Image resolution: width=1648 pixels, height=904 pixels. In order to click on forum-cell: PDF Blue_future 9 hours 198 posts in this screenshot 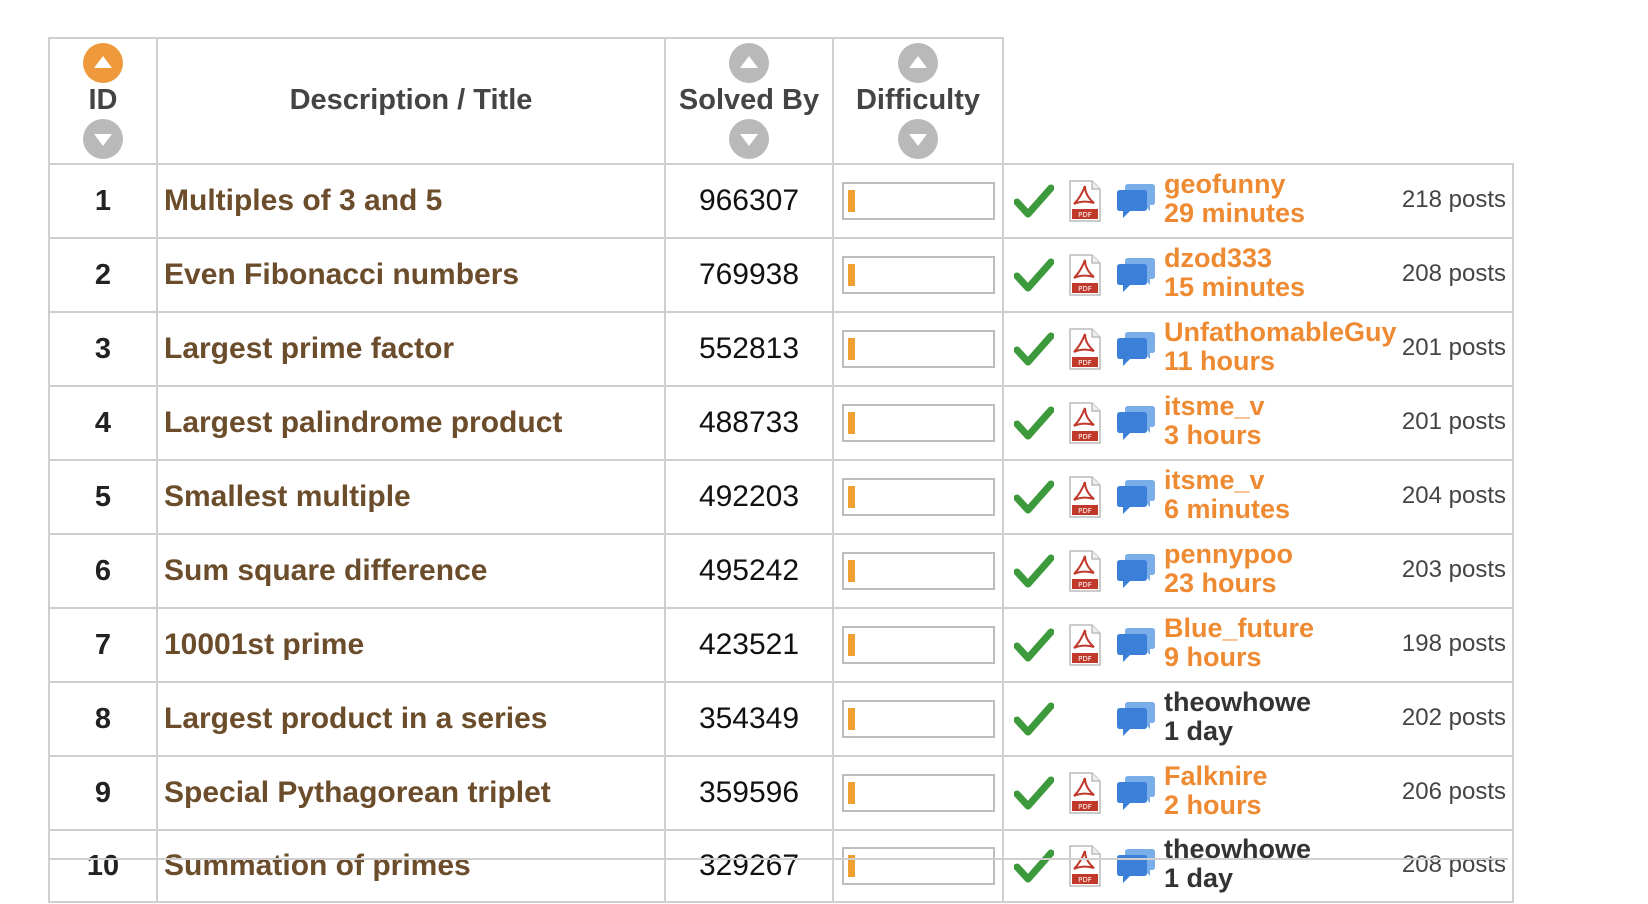, I will do `click(1258, 645)`.